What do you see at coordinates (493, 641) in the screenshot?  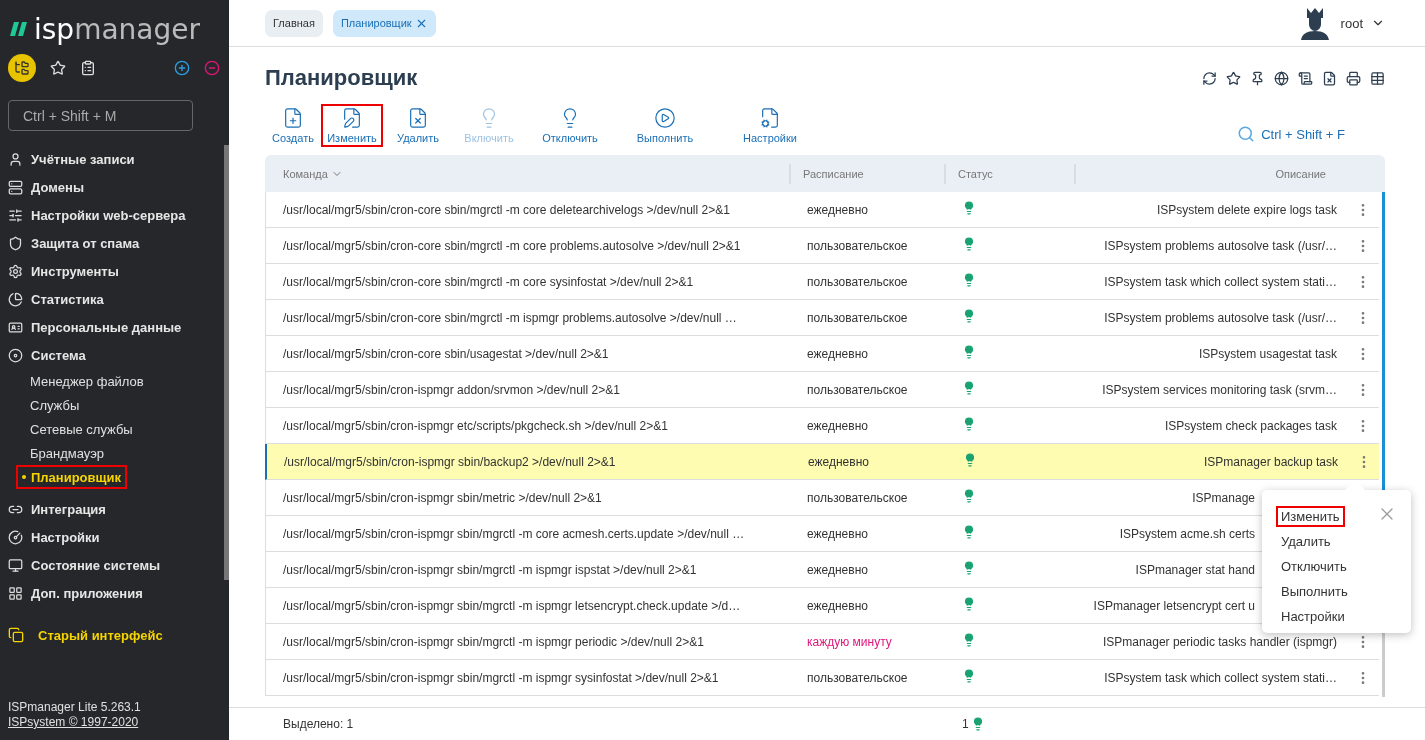 I see `command-cell-text: /usr/local/mgr5/sbin/cron-ispmgr sbin/mgrctl -m ispmgr periodic >/dev/null 2>&1` at bounding box center [493, 641].